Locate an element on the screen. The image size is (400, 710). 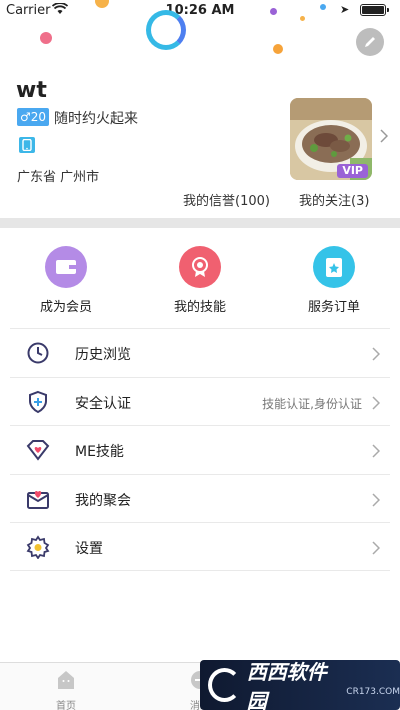
quick-actions: 成为会员 我的技能 服务订单 is located at coordinates (200, 277).